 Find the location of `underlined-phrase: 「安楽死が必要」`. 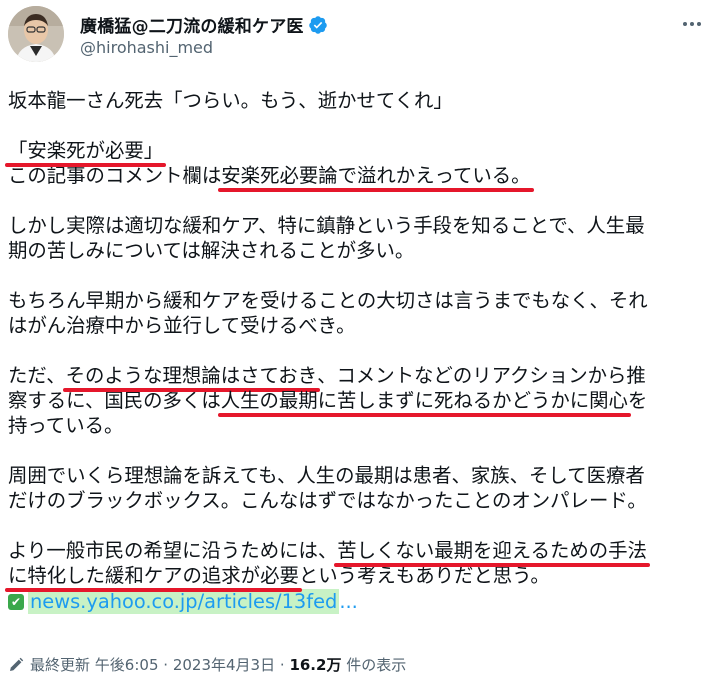

underlined-phrase: 「安楽死が必要」 is located at coordinates (86, 150).